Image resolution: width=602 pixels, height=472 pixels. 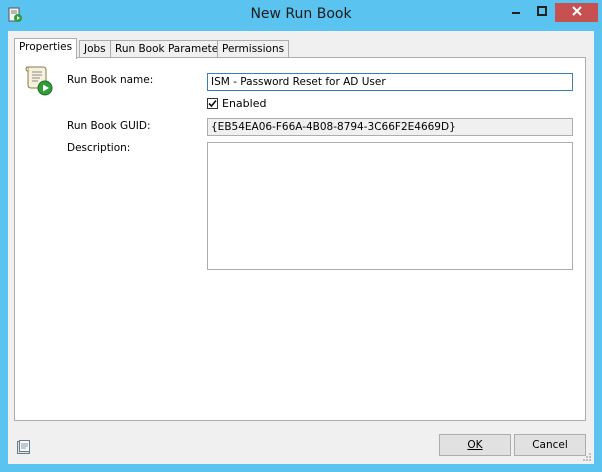 I want to click on cancel-button-label: Cancel, so click(x=550, y=445).